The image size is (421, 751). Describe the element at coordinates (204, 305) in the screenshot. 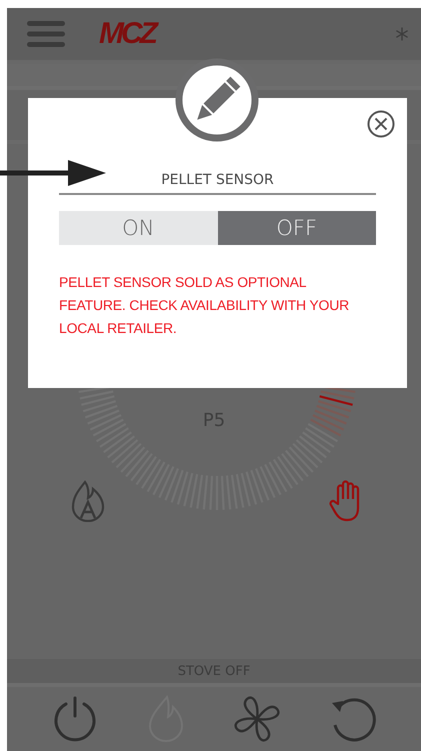

I see `warning-message: PELLET SENSOR SOLD AS OPTIONAL FEATURE. CHECK AVAILABILITY WITH YOUR LOCAL RETAILER.` at that location.